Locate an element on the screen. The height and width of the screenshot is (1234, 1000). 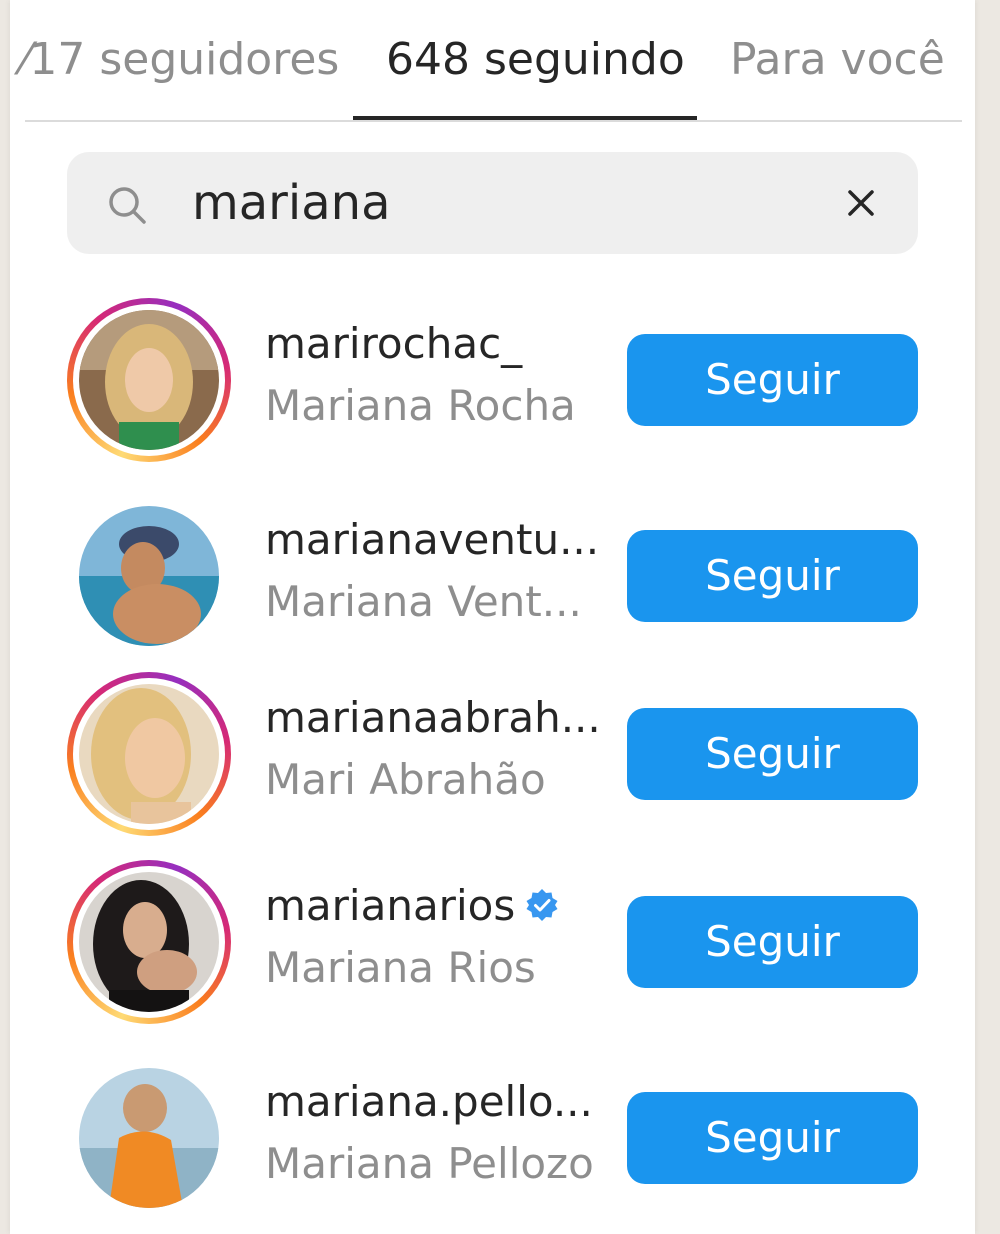
tabs-divider is located at coordinates (493, 121).